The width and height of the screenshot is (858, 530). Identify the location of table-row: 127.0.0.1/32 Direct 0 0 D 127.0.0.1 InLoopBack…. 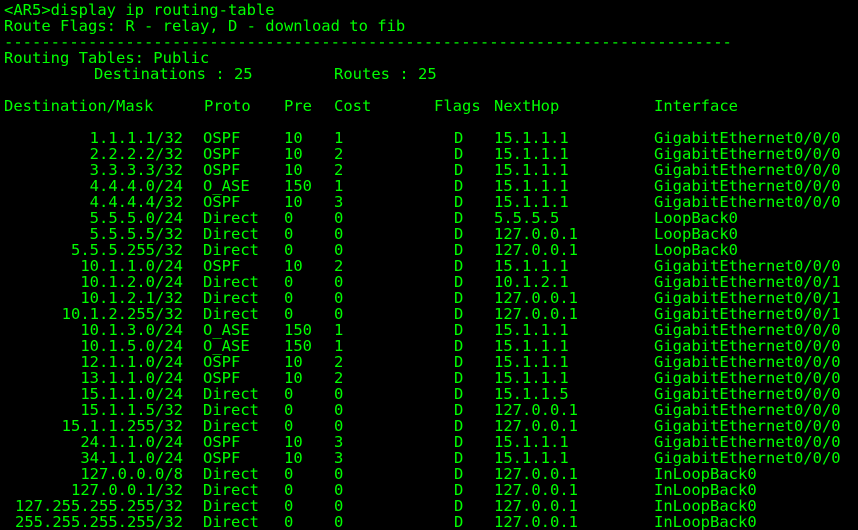
(429, 490).